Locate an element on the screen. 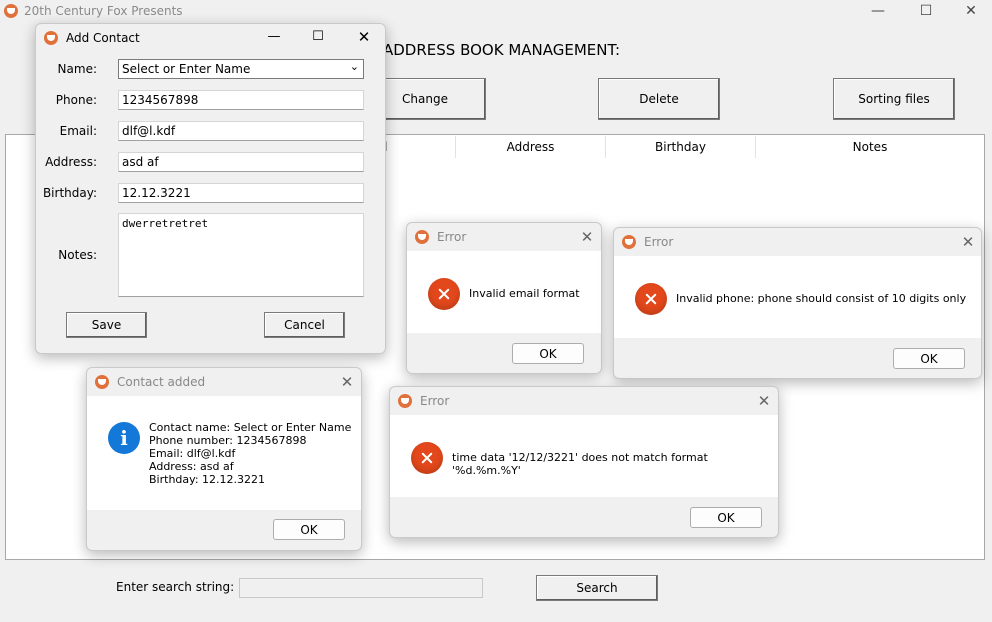  main-window-title: 20th Century Fox Presents is located at coordinates (103, 11).